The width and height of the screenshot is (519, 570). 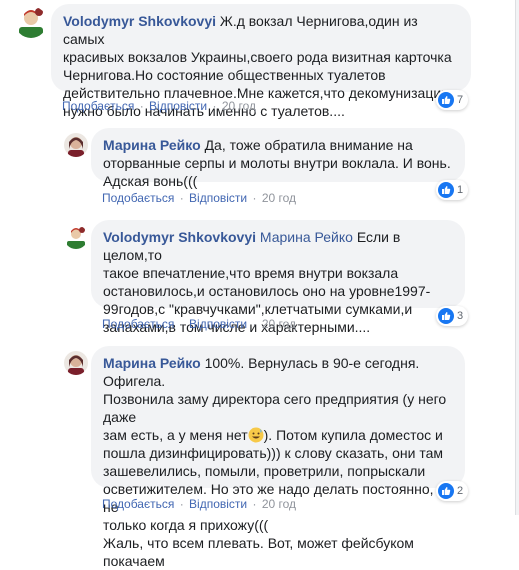 What do you see at coordinates (175, 435) in the screenshot?
I see `comment-text: зам есть, а у меня нет` at bounding box center [175, 435].